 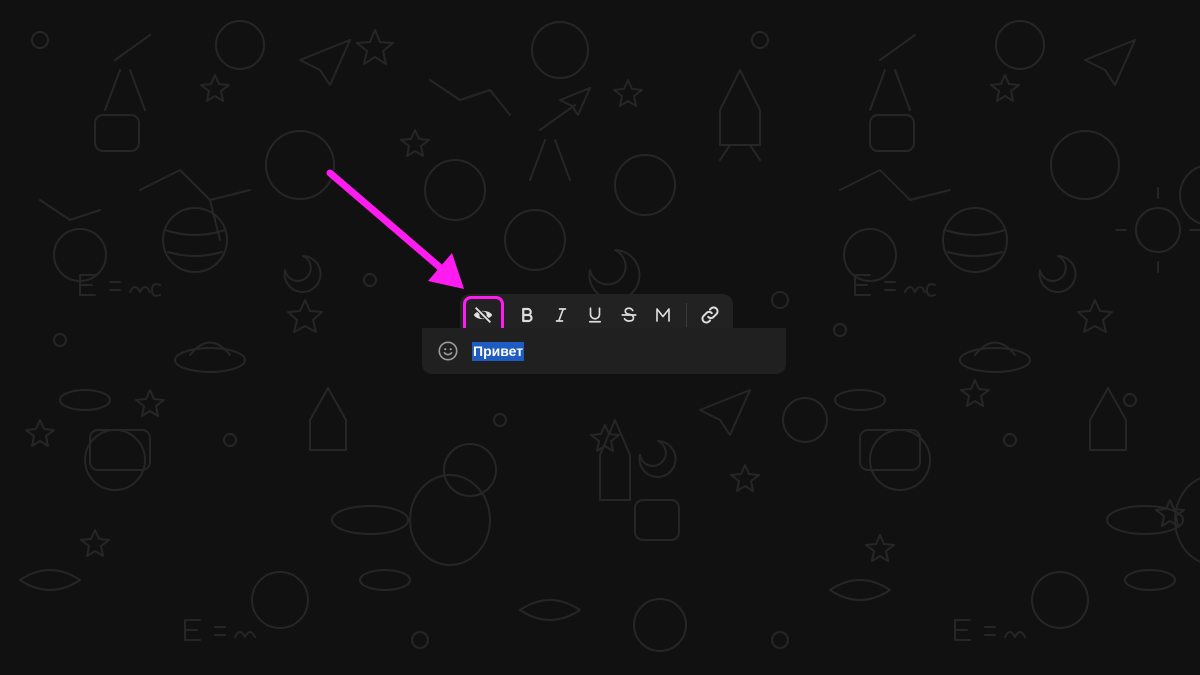 I want to click on italic-button, so click(x=561, y=315).